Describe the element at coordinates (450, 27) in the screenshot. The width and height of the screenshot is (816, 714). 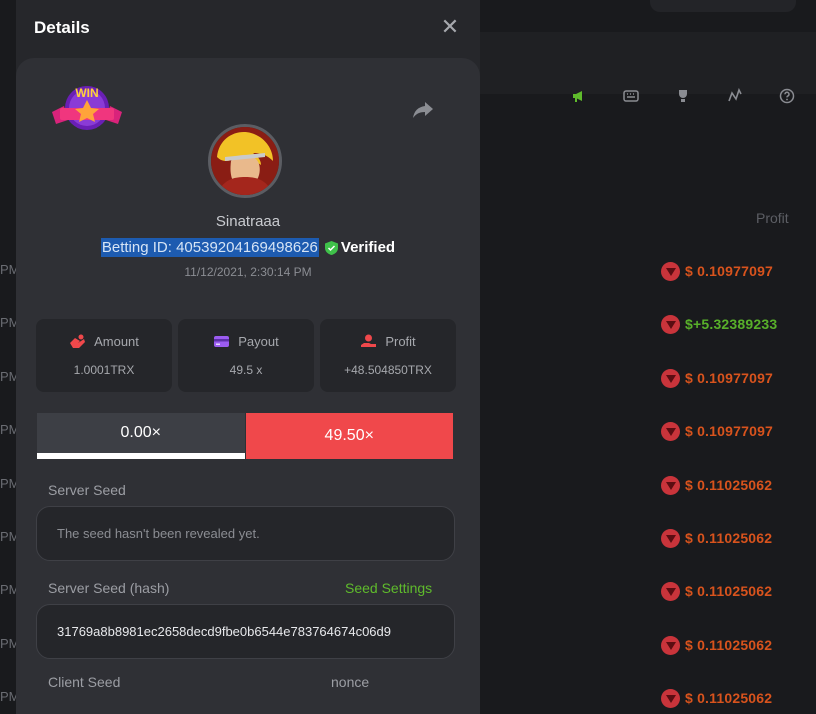
I see `close-icon: ✕` at that location.